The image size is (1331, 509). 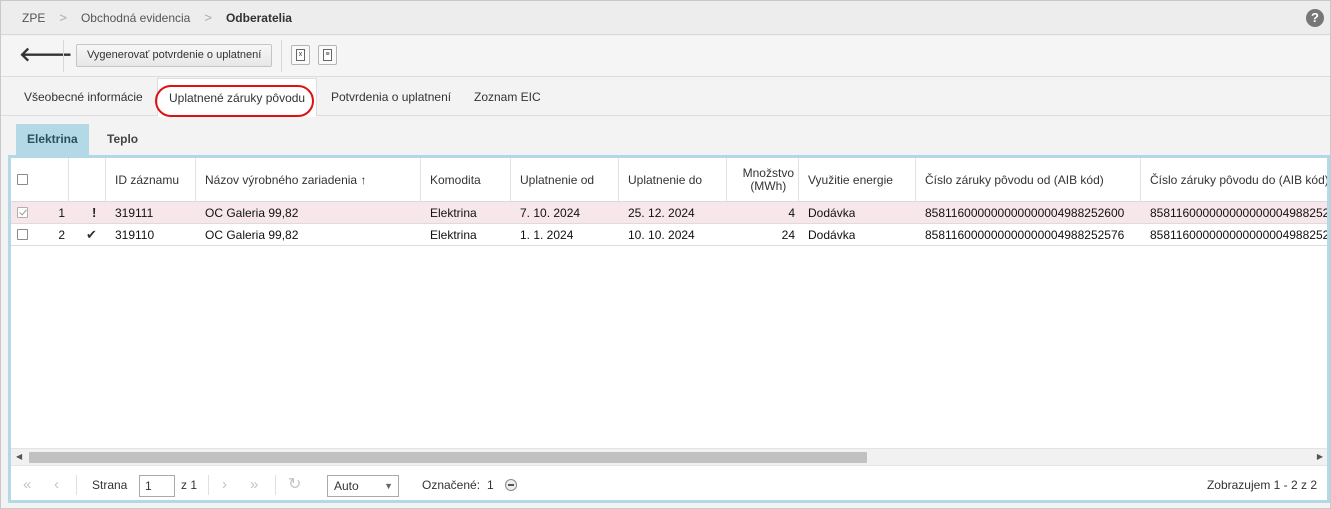 What do you see at coordinates (110, 485) in the screenshot?
I see `page-label: Strana` at bounding box center [110, 485].